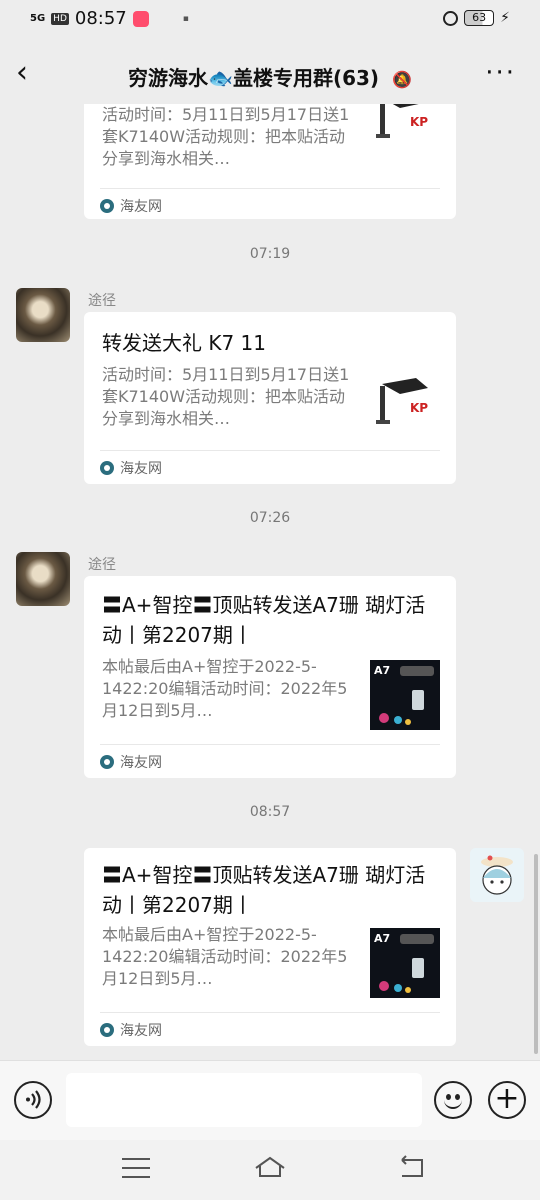 The image size is (540, 1200). I want to click on clock-time: 08:57, so click(100, 18).